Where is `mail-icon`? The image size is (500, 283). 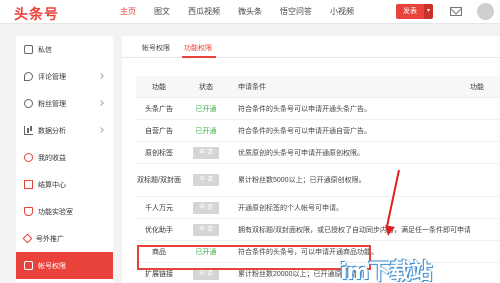 mail-icon is located at coordinates (456, 11).